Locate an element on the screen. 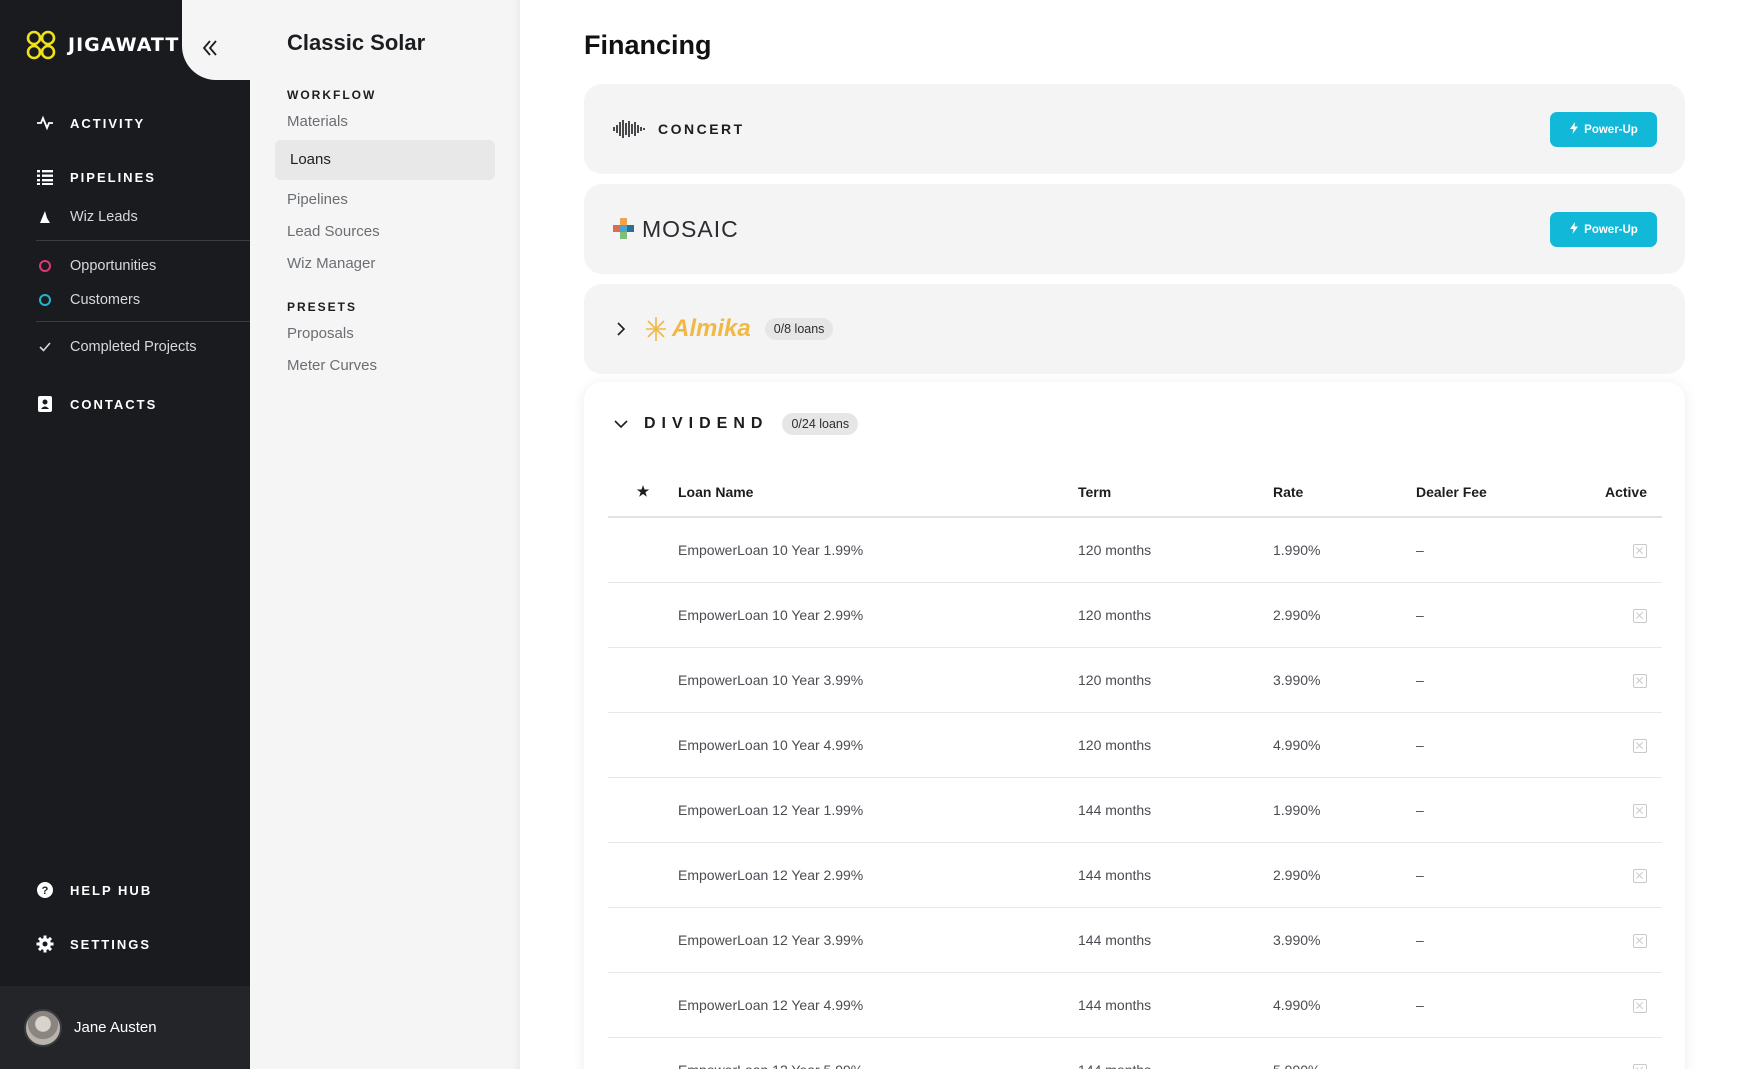 This screenshot has width=1749, height=1069. bolt-icon is located at coordinates (1574, 129).